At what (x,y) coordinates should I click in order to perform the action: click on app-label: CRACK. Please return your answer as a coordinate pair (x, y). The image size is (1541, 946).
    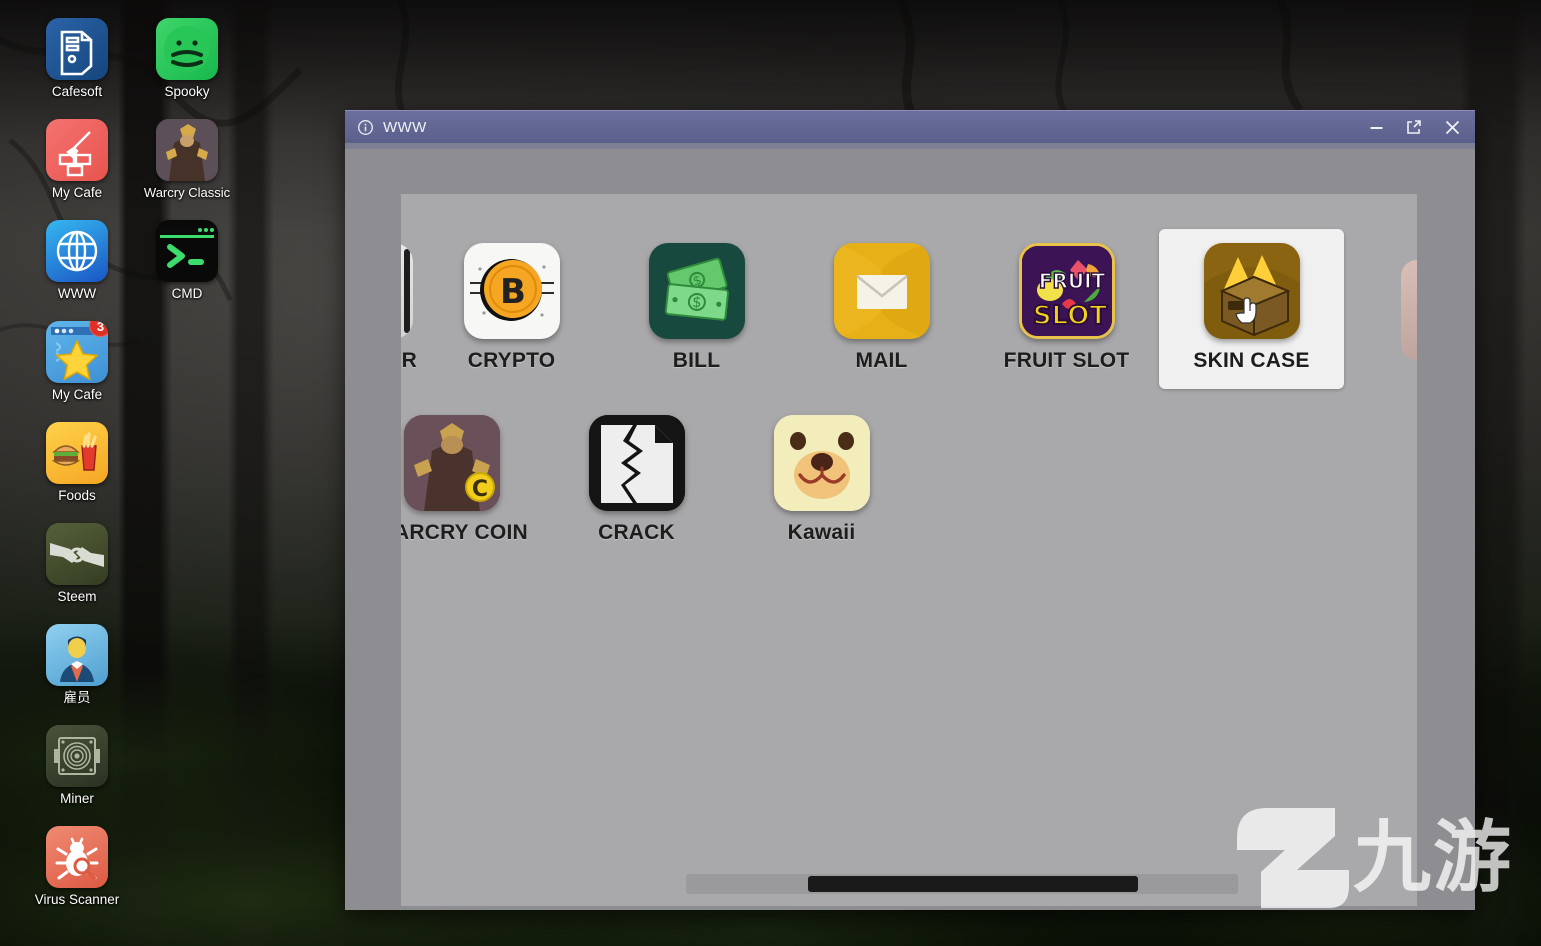
    Looking at the image, I should click on (636, 532).